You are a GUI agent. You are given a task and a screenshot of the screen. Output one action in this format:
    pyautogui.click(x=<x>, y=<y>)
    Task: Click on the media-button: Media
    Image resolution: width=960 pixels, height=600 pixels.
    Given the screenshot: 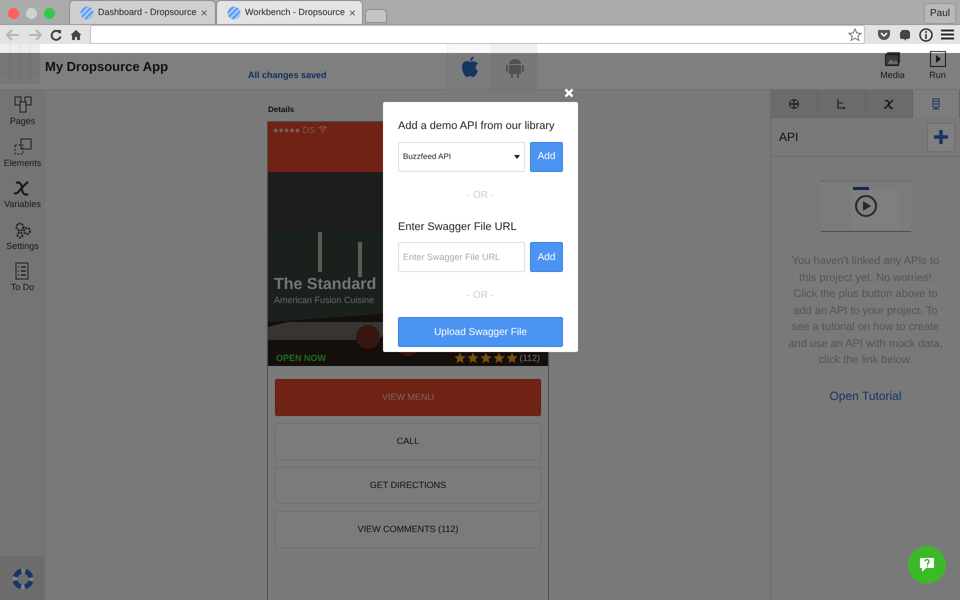 What is the action you would take?
    pyautogui.click(x=892, y=66)
    